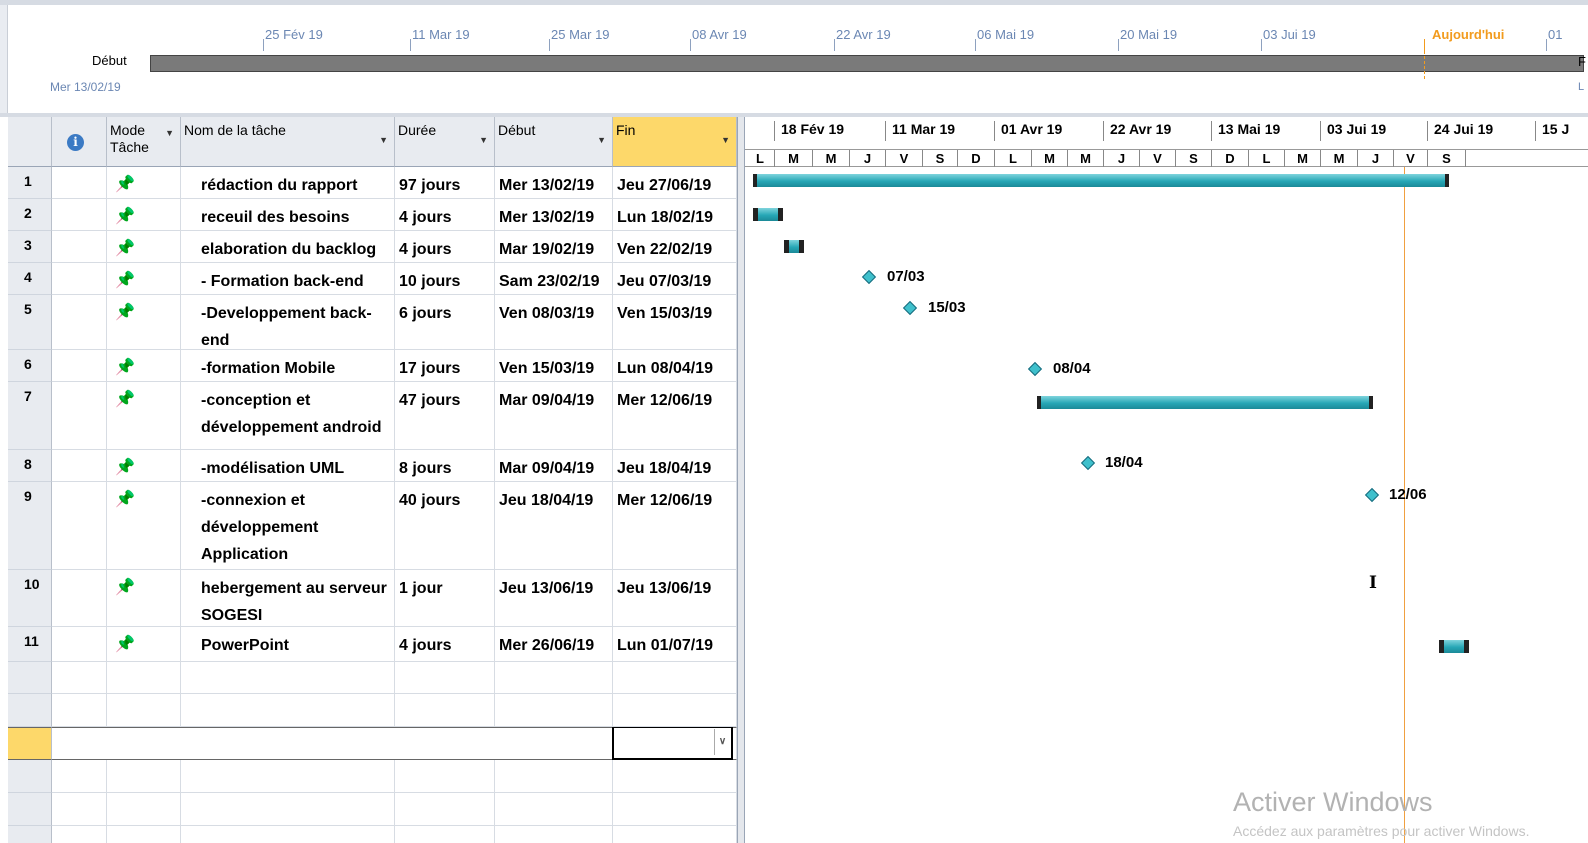 This screenshot has height=843, width=1588. What do you see at coordinates (675, 366) in the screenshot?
I see `task-finish-cell: Lun 08/04/19` at bounding box center [675, 366].